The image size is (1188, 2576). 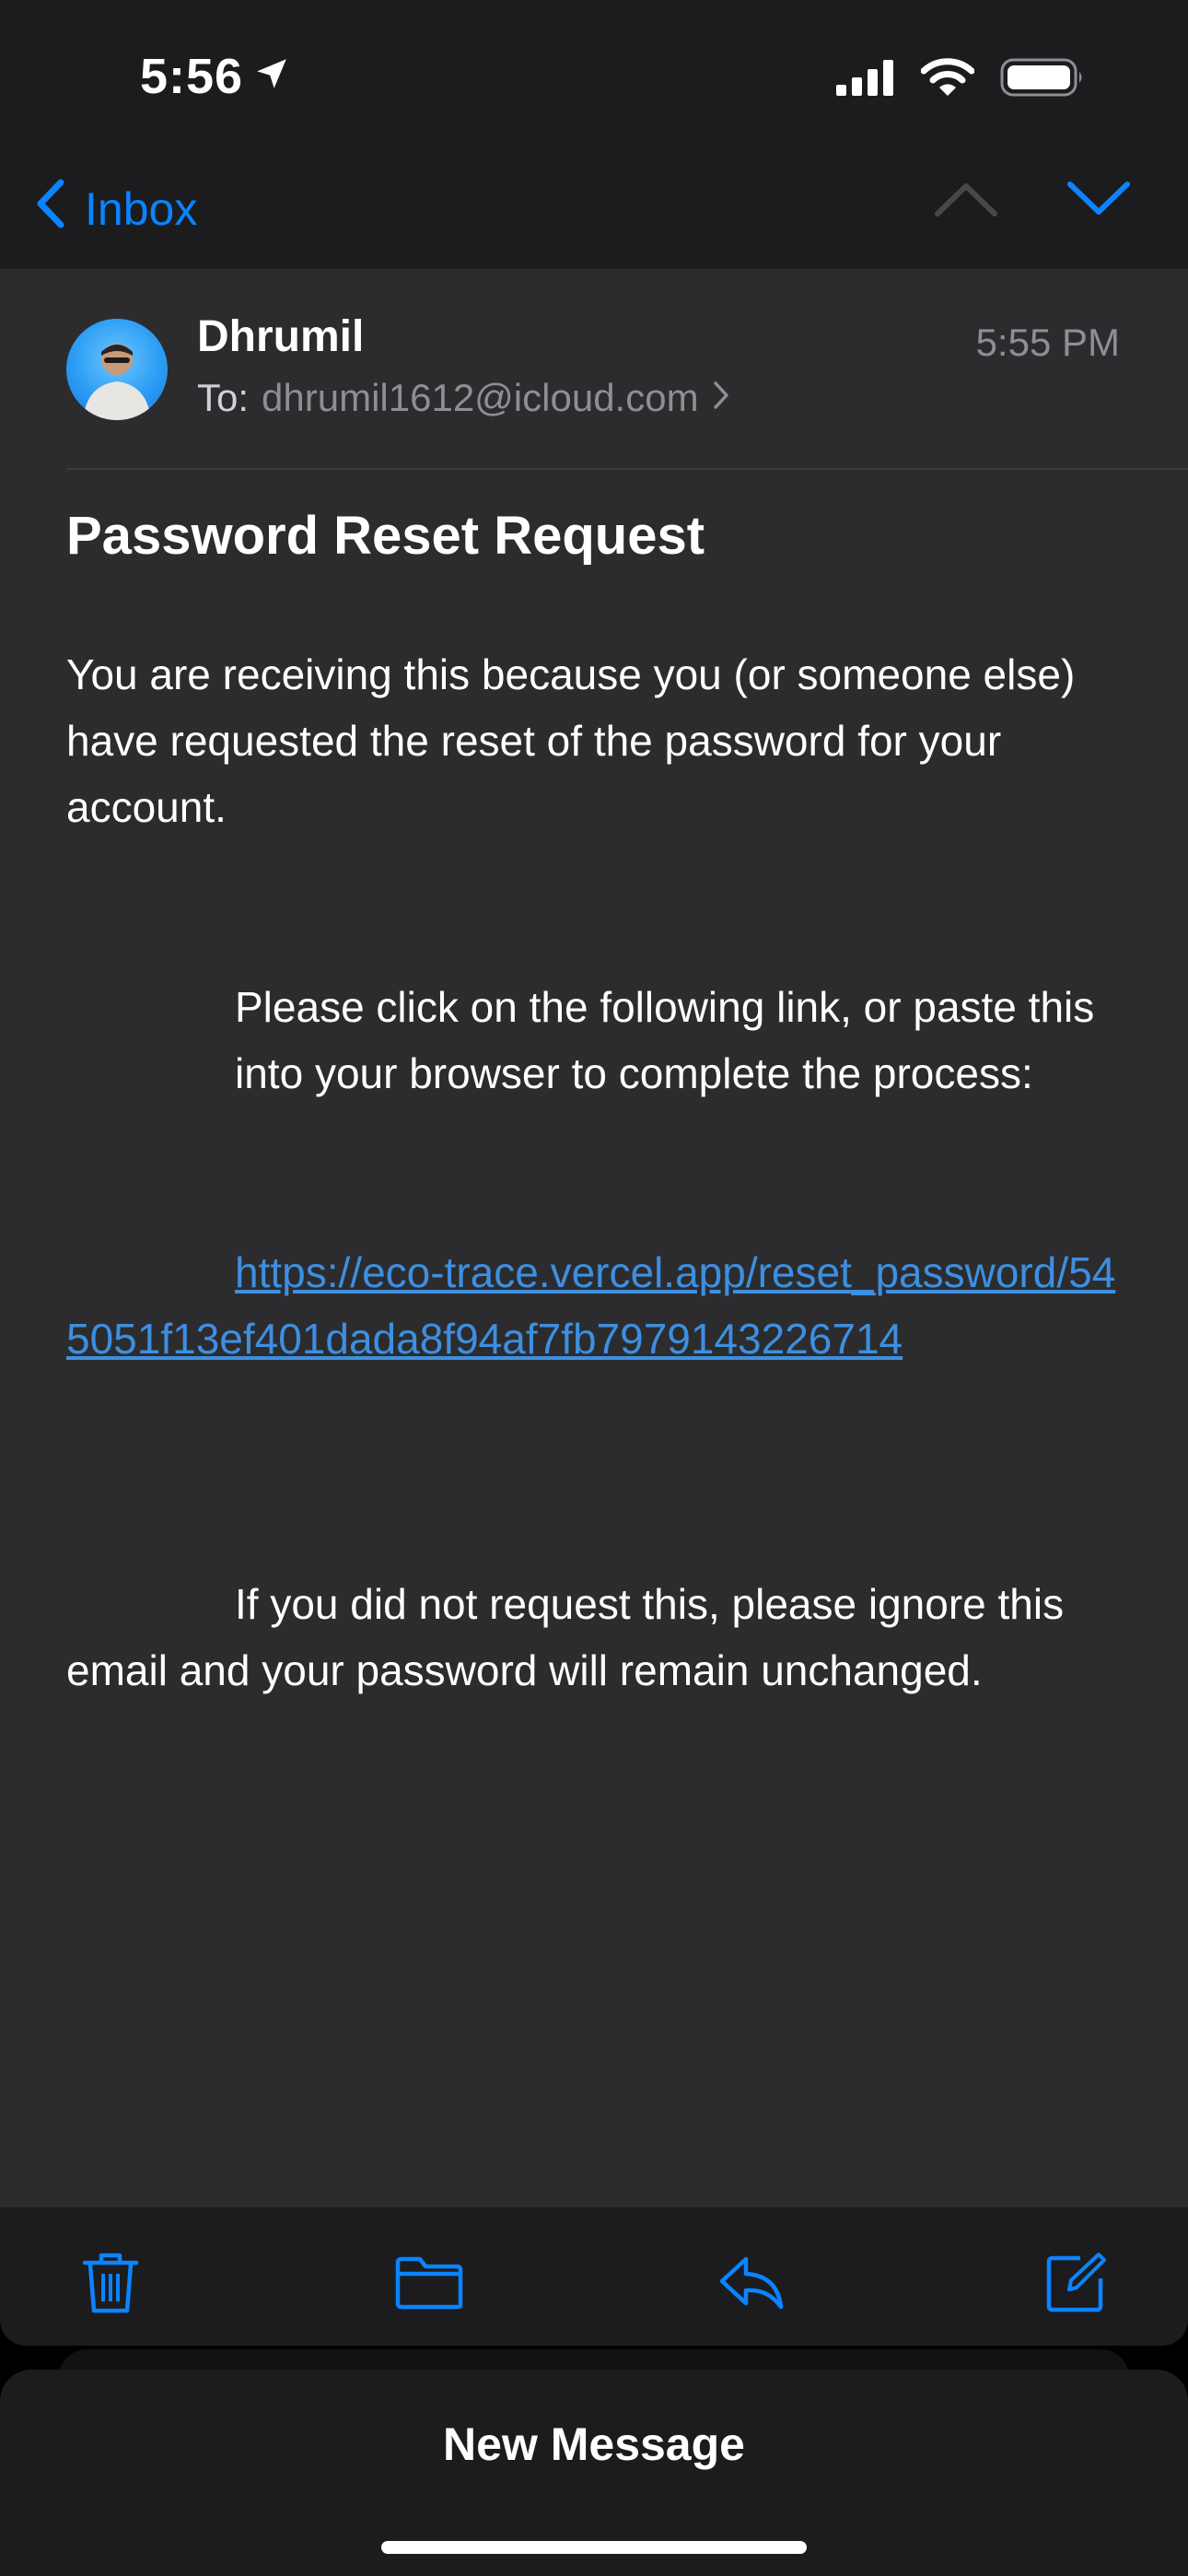 I want to click on cellular-signal-icon, so click(x=865, y=79).